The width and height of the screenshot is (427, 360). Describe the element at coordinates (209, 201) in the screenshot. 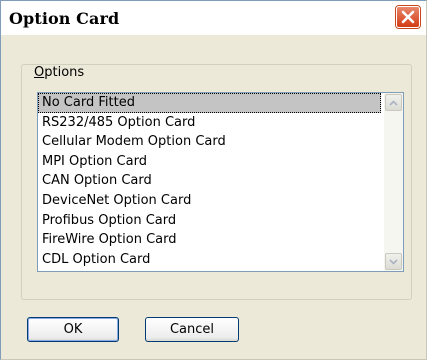

I see `list-item-devicenet: DeviceNet Option Card` at that location.